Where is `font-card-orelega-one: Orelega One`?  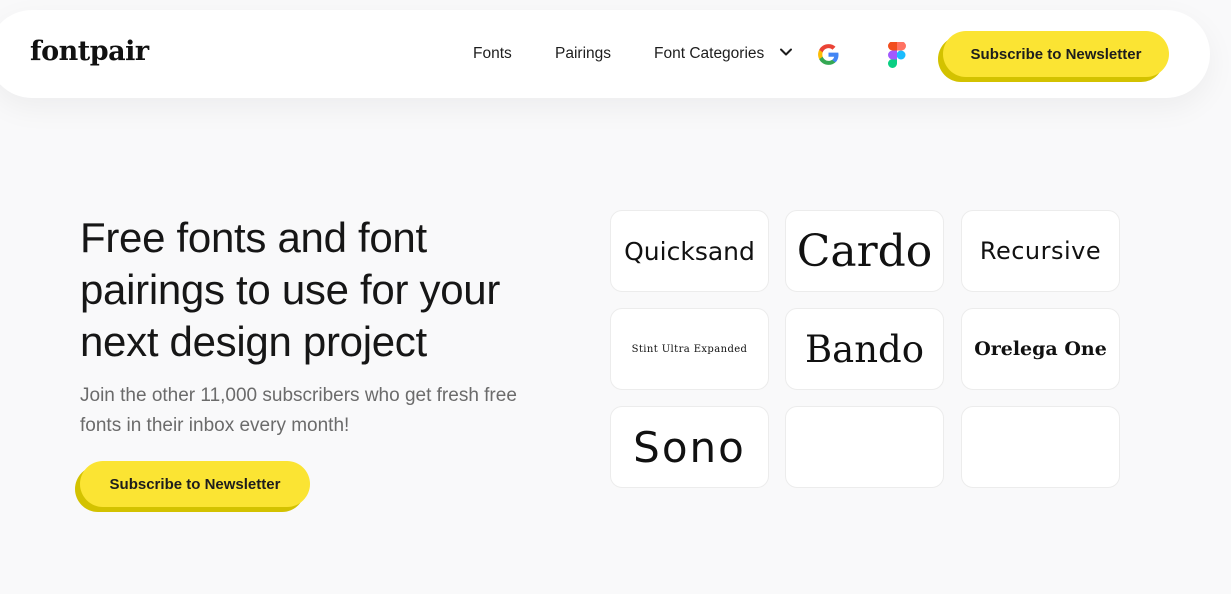
font-card-orelega-one: Orelega One is located at coordinates (1040, 349).